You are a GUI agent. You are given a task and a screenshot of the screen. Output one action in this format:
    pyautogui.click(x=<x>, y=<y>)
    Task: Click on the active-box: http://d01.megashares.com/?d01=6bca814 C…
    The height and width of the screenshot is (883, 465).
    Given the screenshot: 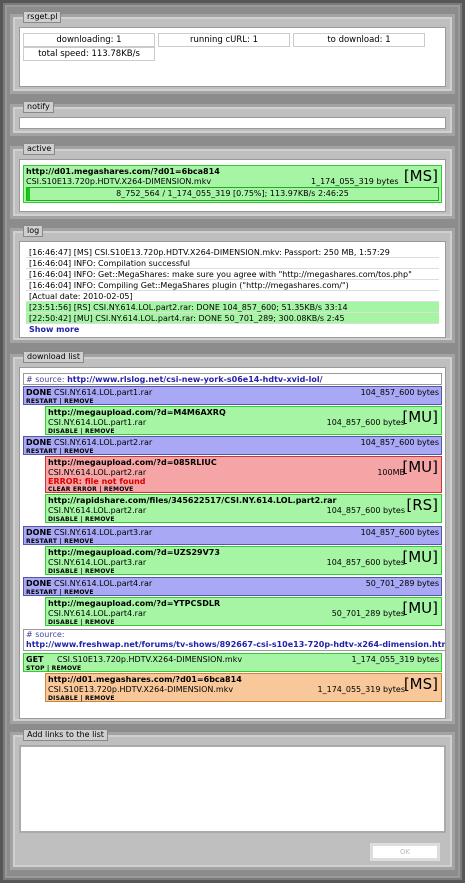 What is the action you would take?
    pyautogui.click(x=232, y=185)
    